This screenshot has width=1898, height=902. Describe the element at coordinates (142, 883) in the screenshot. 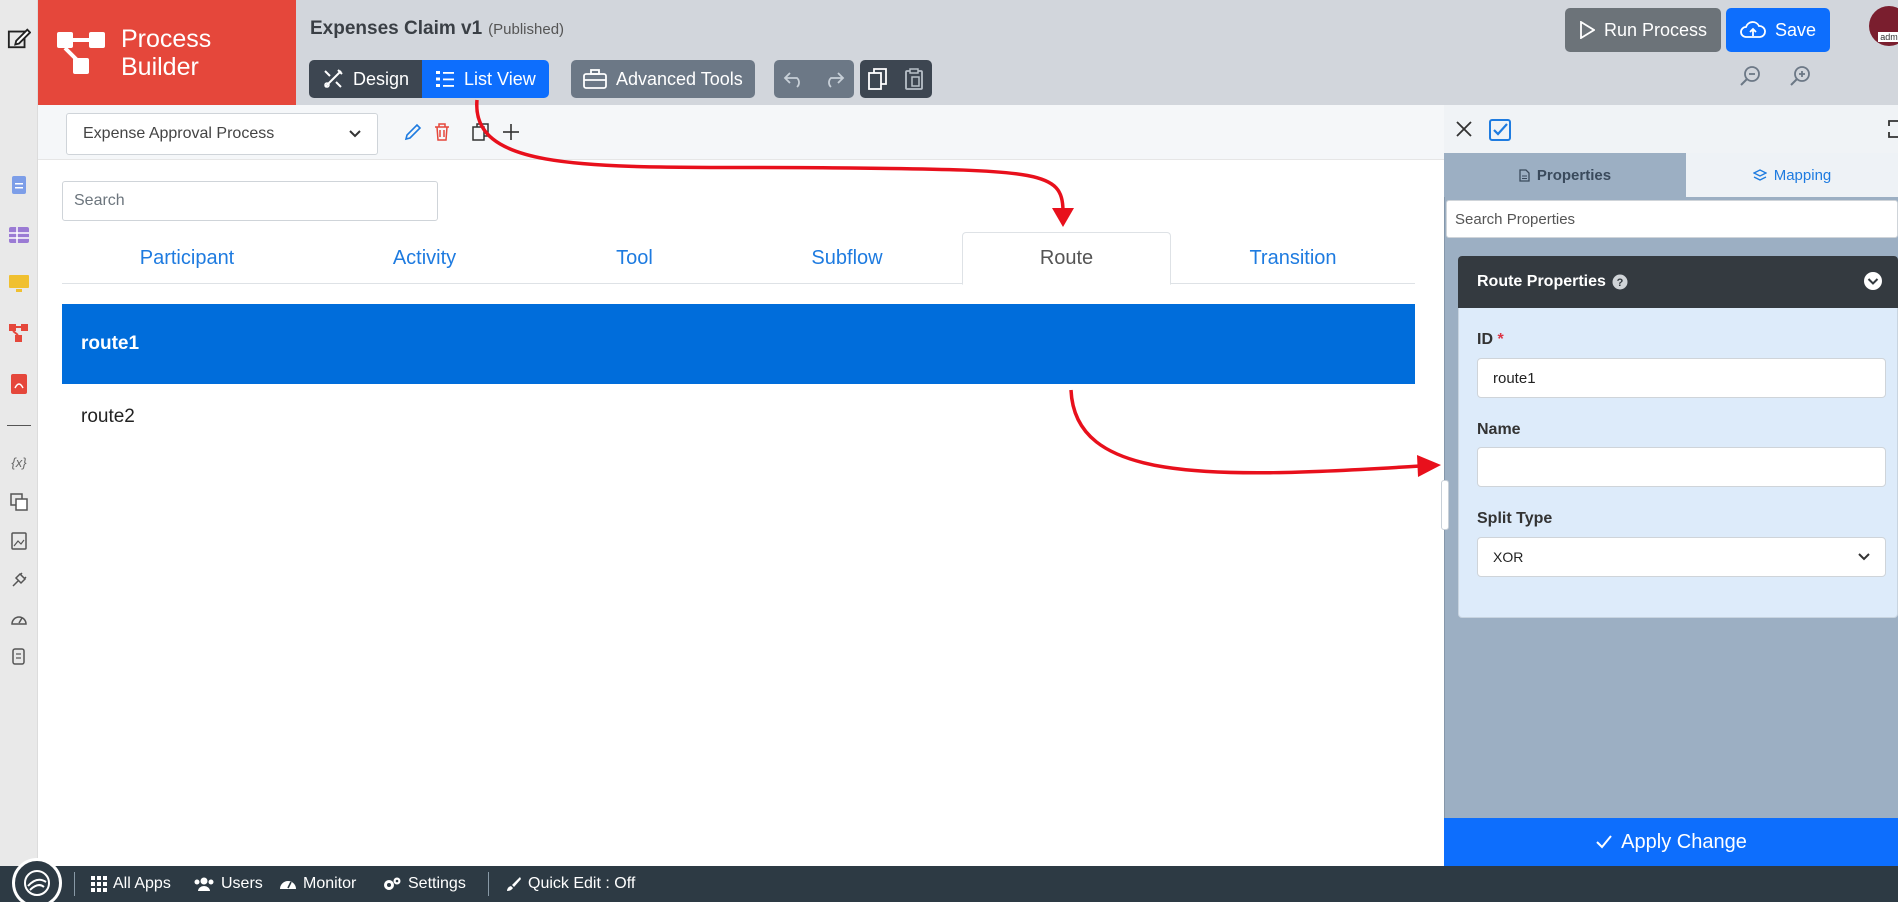

I see `footer-all-apps-label: All Apps` at that location.